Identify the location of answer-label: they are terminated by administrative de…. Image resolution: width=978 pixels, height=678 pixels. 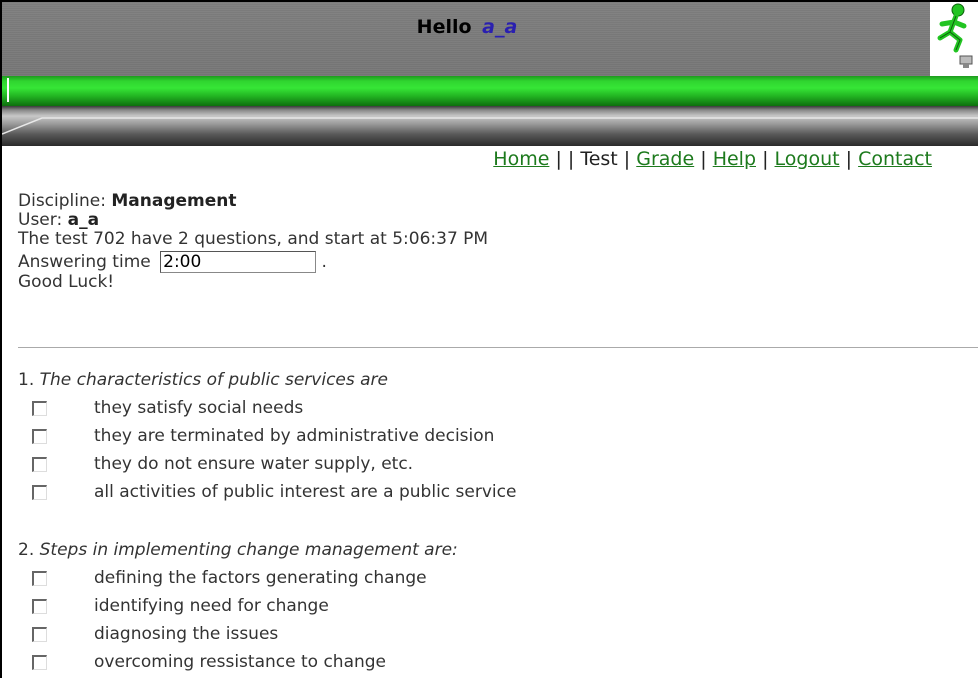
(294, 436).